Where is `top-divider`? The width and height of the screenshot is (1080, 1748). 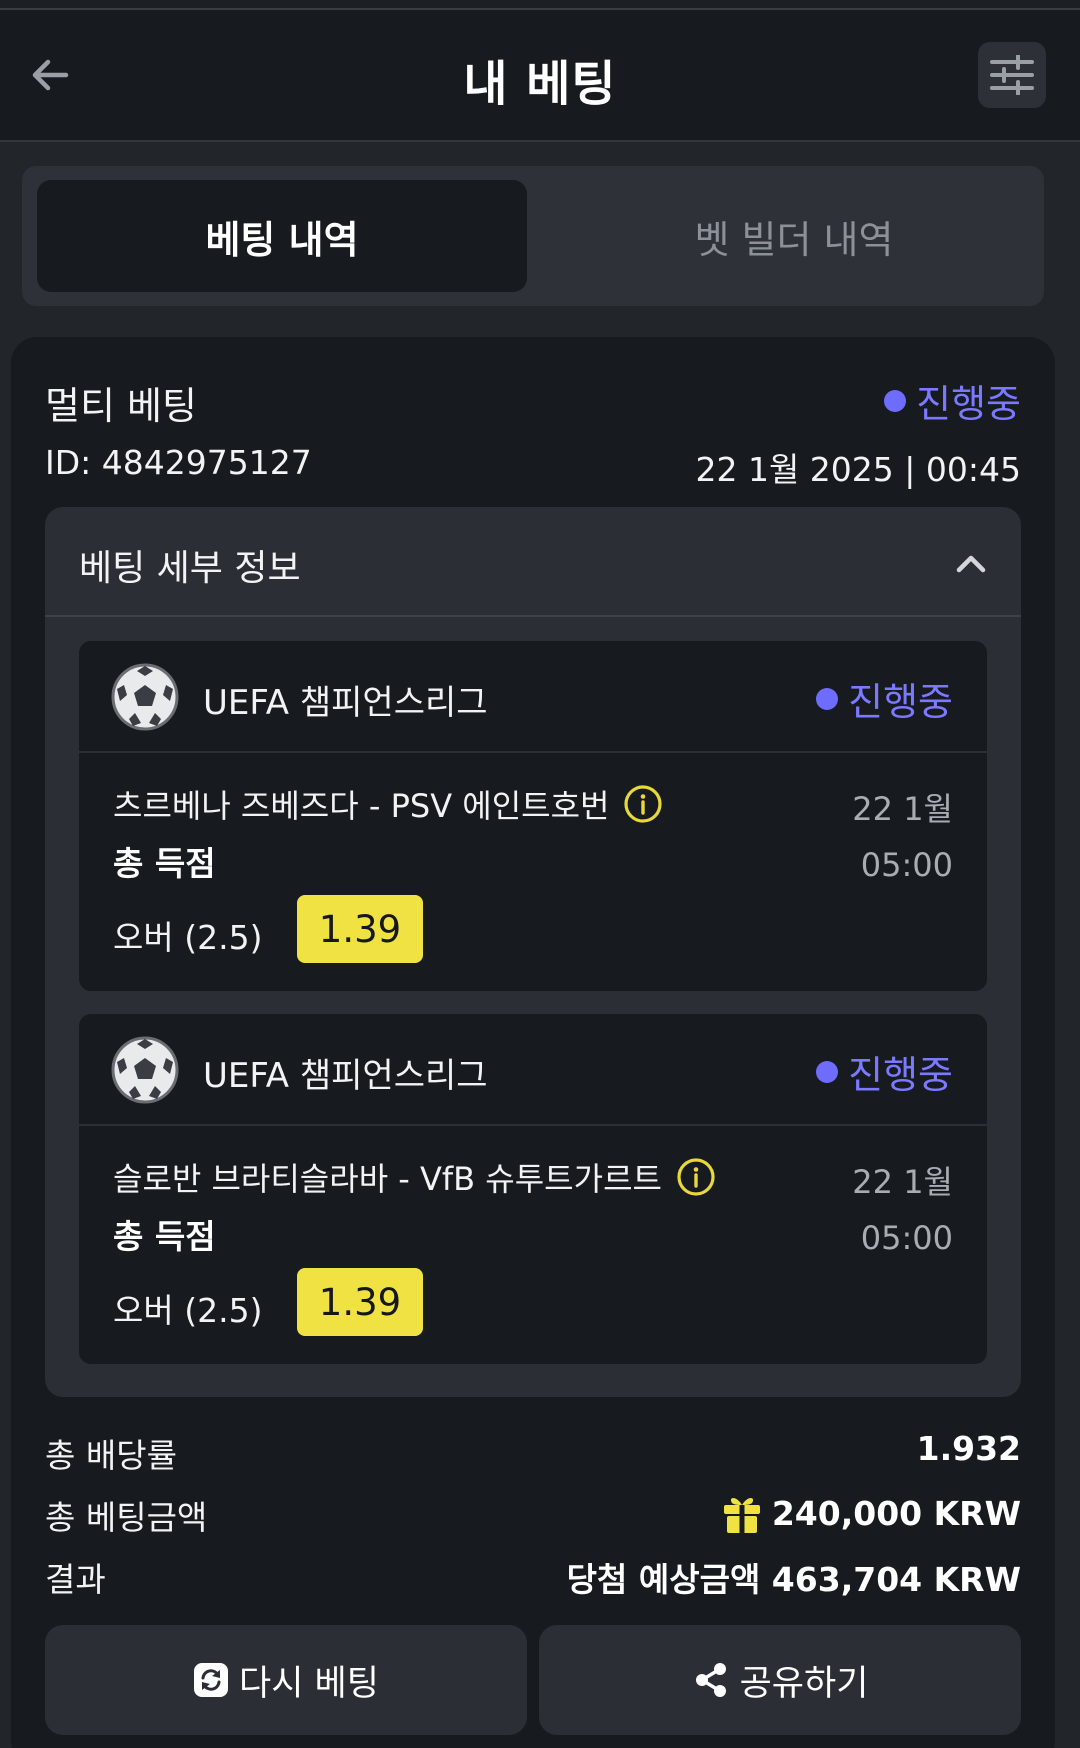
top-divider is located at coordinates (540, 5).